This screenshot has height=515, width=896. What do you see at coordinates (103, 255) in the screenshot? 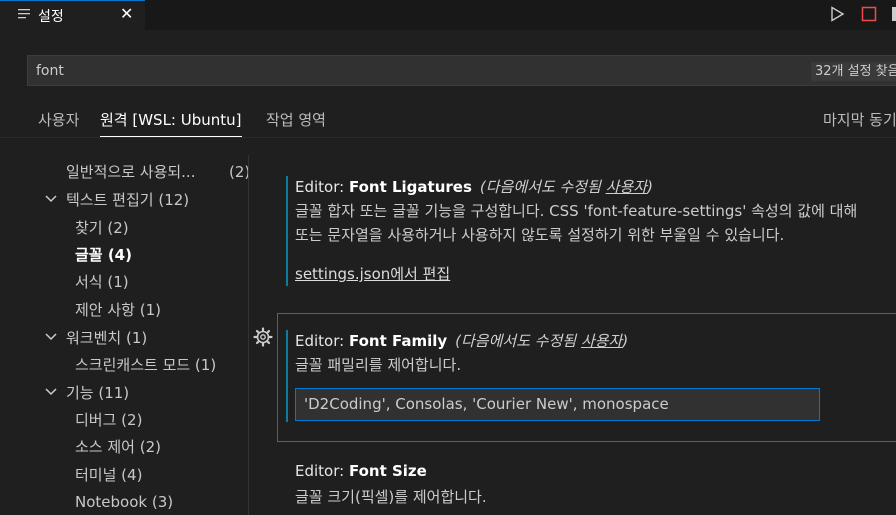
I see `toc-item-font: 글꼴 (4)` at bounding box center [103, 255].